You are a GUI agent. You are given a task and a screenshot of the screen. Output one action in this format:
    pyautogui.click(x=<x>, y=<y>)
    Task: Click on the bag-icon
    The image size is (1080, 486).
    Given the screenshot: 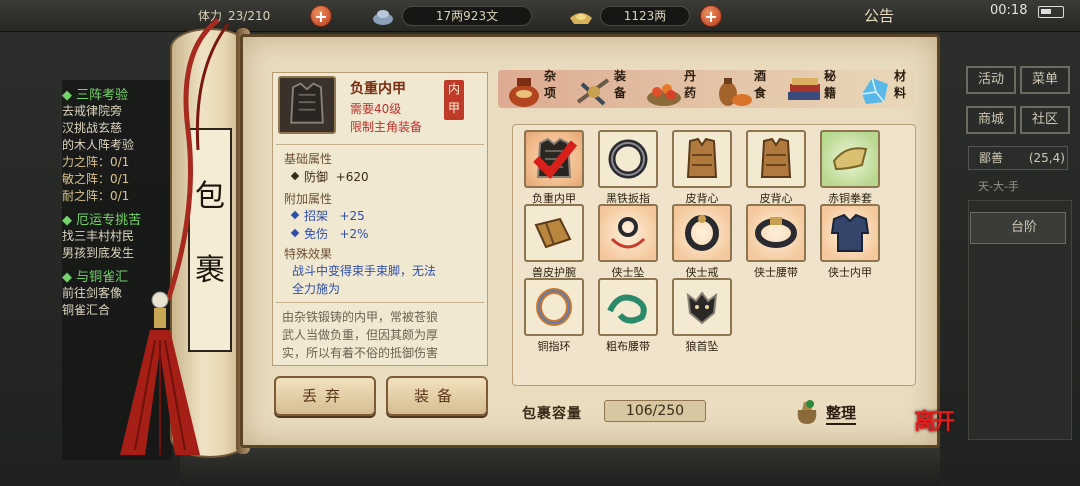 What is the action you would take?
    pyautogui.click(x=807, y=411)
    